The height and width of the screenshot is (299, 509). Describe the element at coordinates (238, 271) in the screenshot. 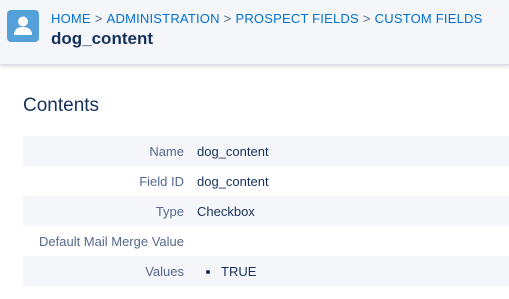

I see `list-item: TRUE` at that location.